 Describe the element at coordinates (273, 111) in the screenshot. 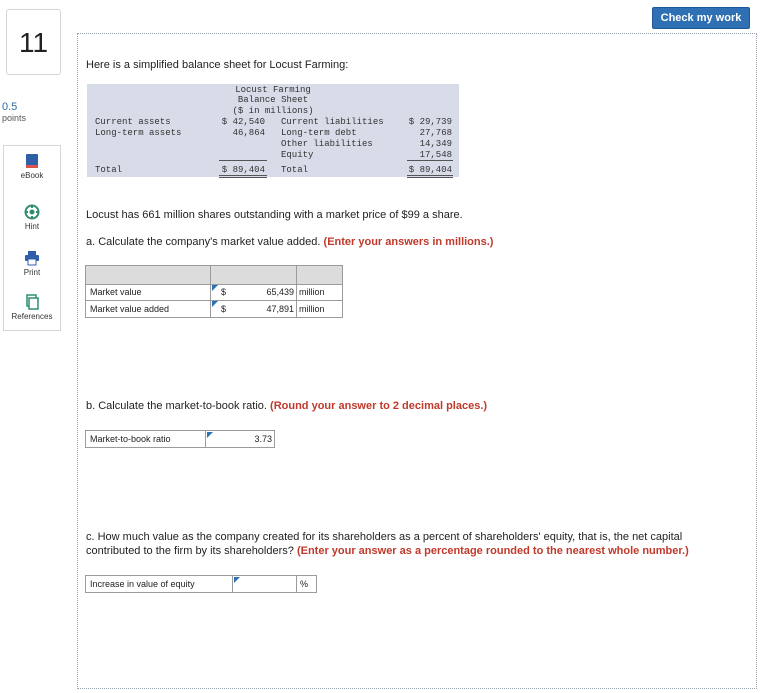

I see `balance-sheet-units: ($ in millions)` at that location.